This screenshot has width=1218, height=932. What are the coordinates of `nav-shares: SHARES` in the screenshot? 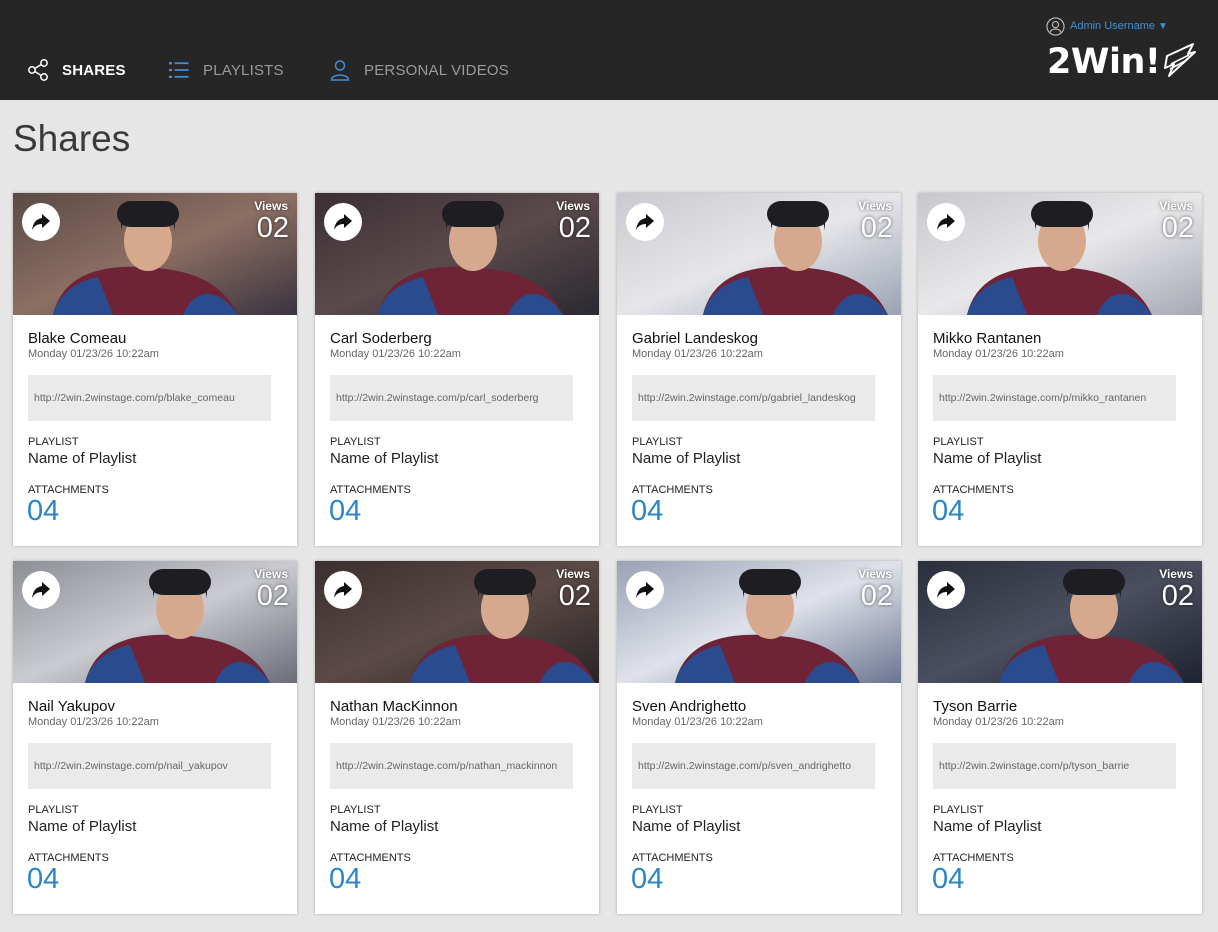 It's located at (76, 70).